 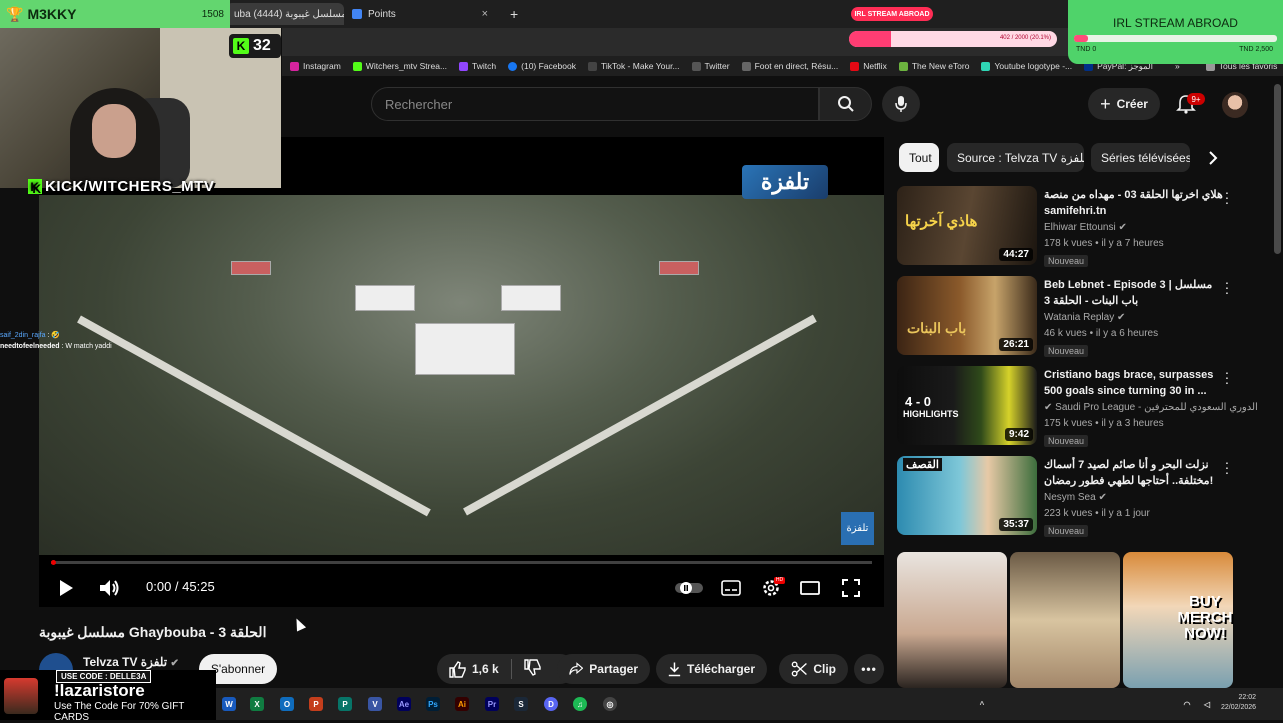 I want to click on subtitles-button, so click(x=731, y=588).